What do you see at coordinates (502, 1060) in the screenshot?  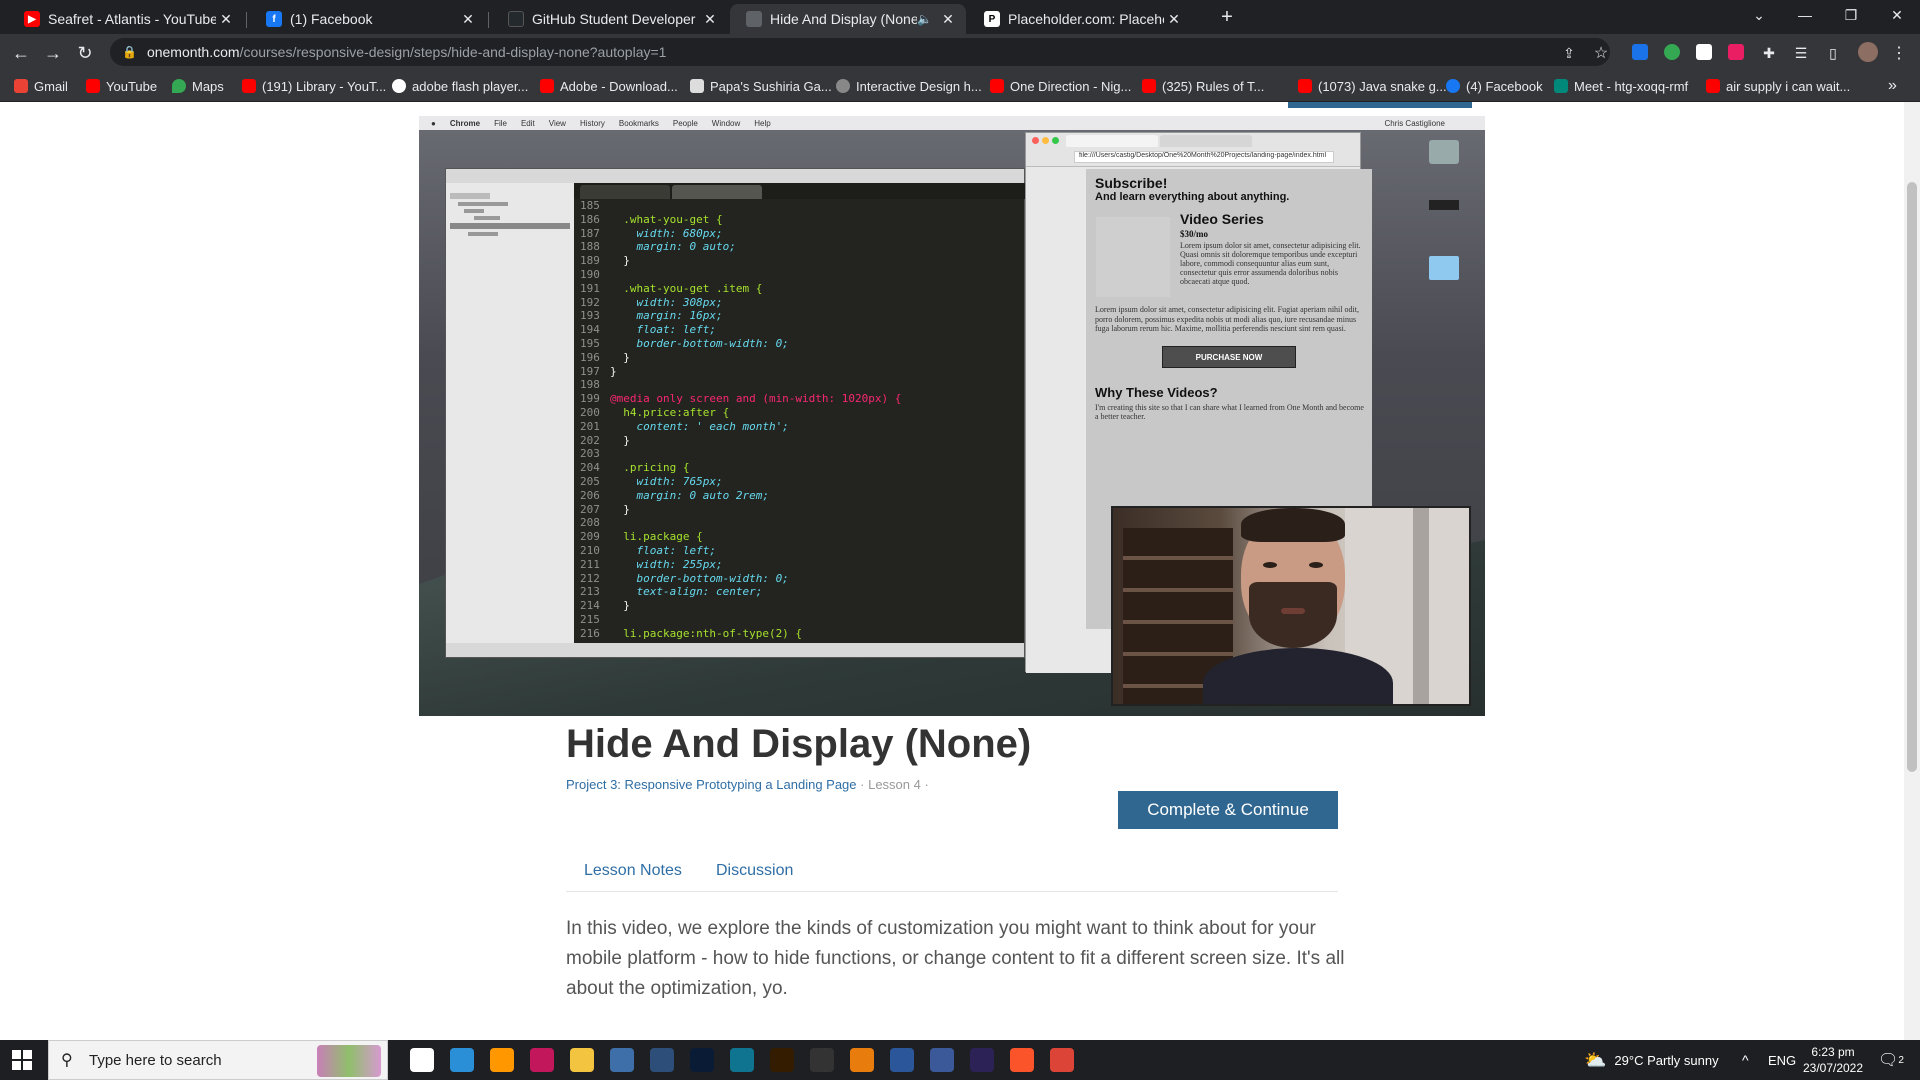 I see `sublime-icon` at bounding box center [502, 1060].